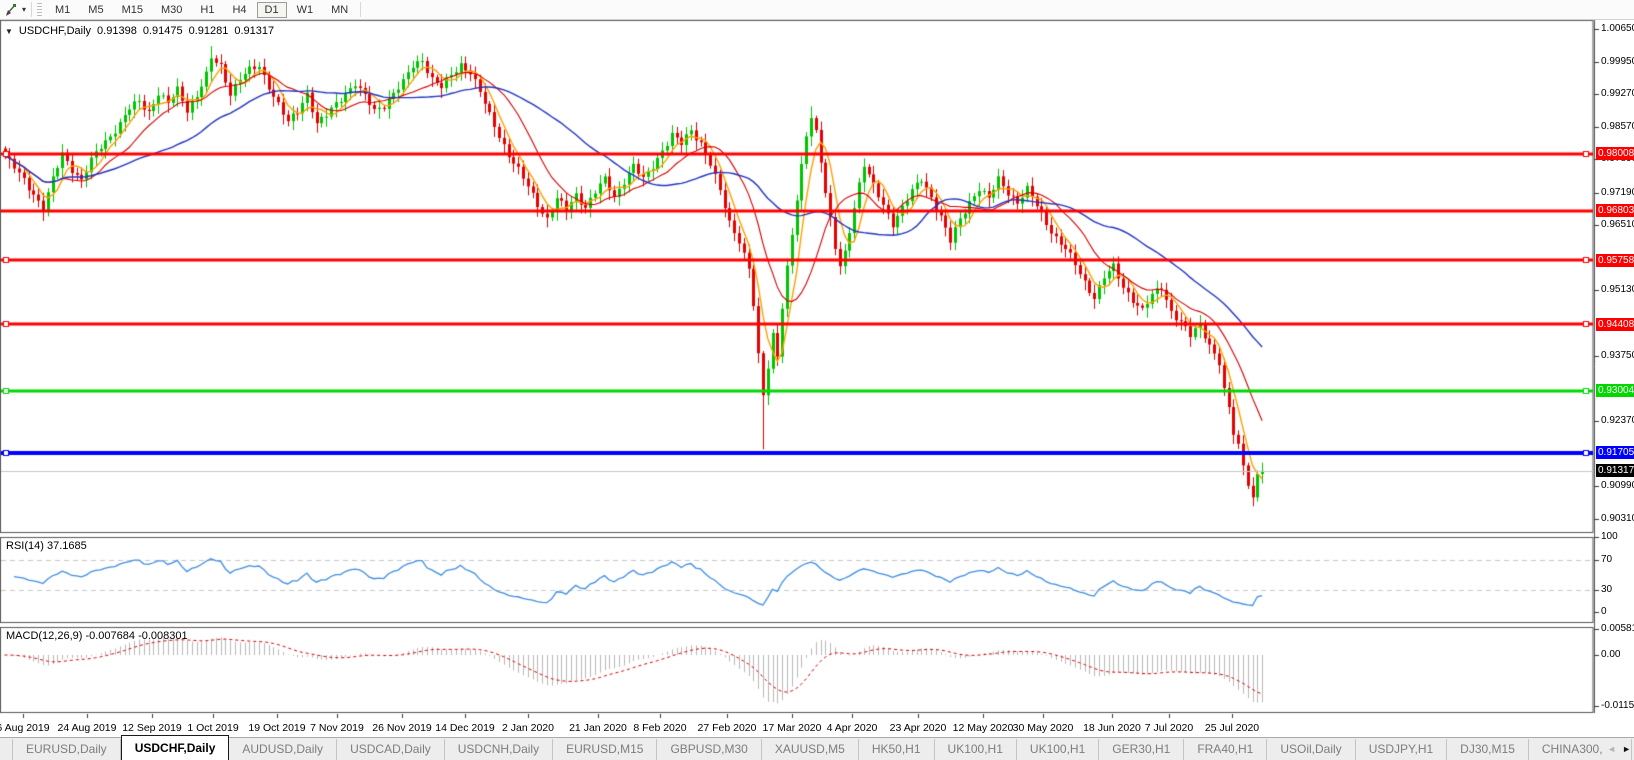 The width and height of the screenshot is (1634, 760). I want to click on chart-tab-xauusd-m5: XAUUSD,M5, so click(810, 749).